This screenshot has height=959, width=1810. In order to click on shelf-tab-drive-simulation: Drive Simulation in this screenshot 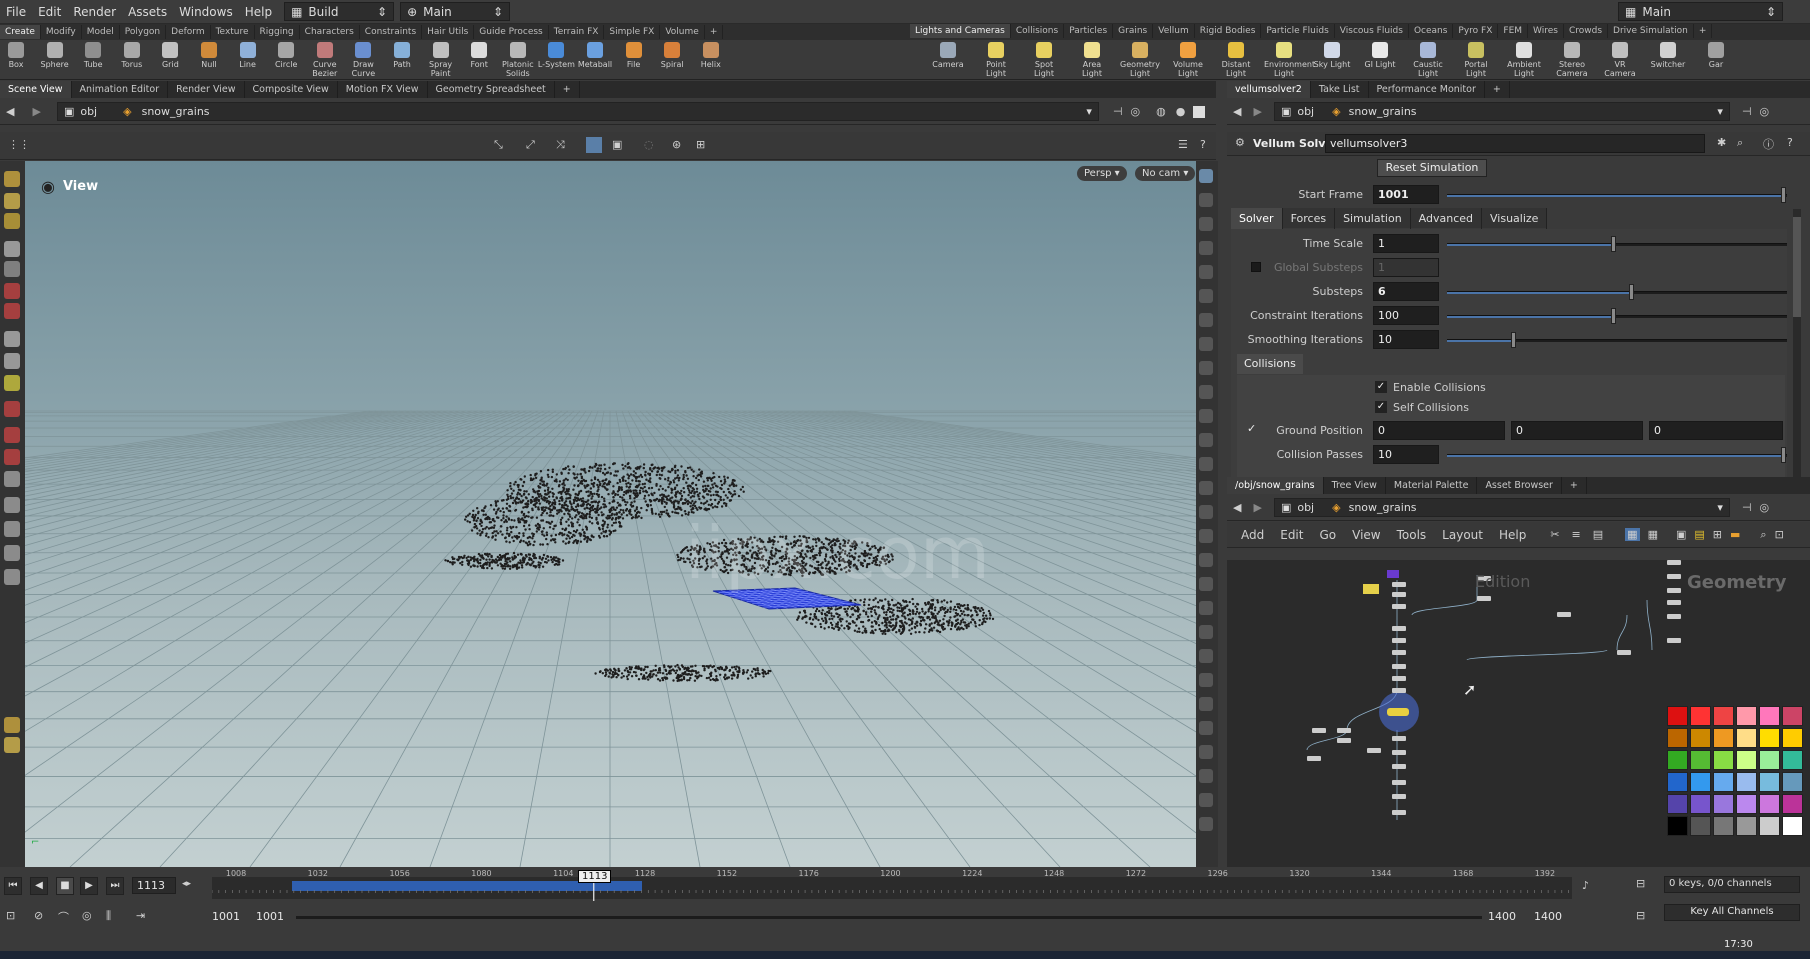, I will do `click(1651, 31)`.